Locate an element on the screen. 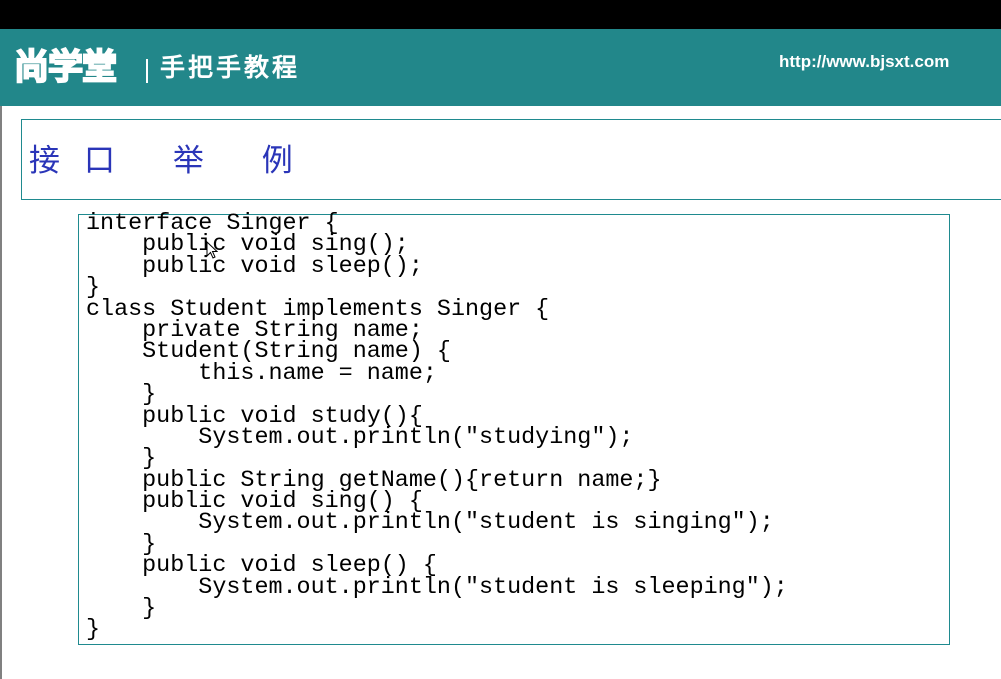  header-divider is located at coordinates (147, 71).